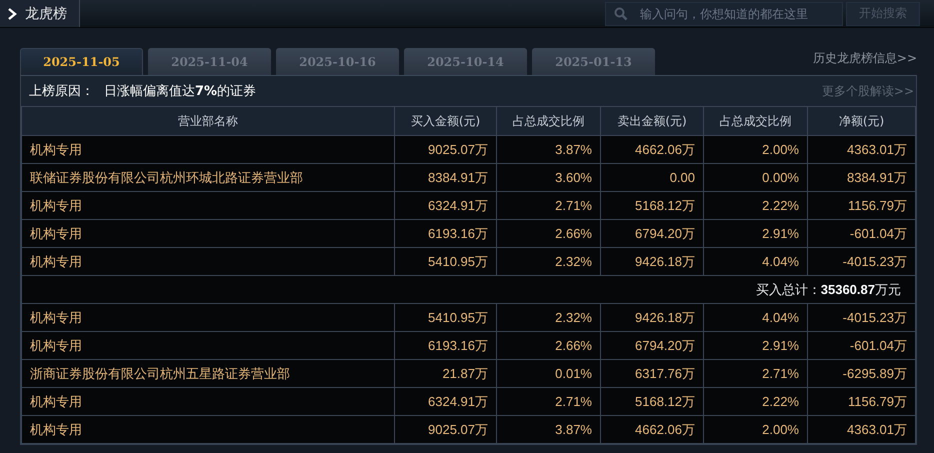  Describe the element at coordinates (208, 178) in the screenshot. I see `branch-name-cell: 联储证券股份有限公司杭州环城北路证券营业部` at that location.